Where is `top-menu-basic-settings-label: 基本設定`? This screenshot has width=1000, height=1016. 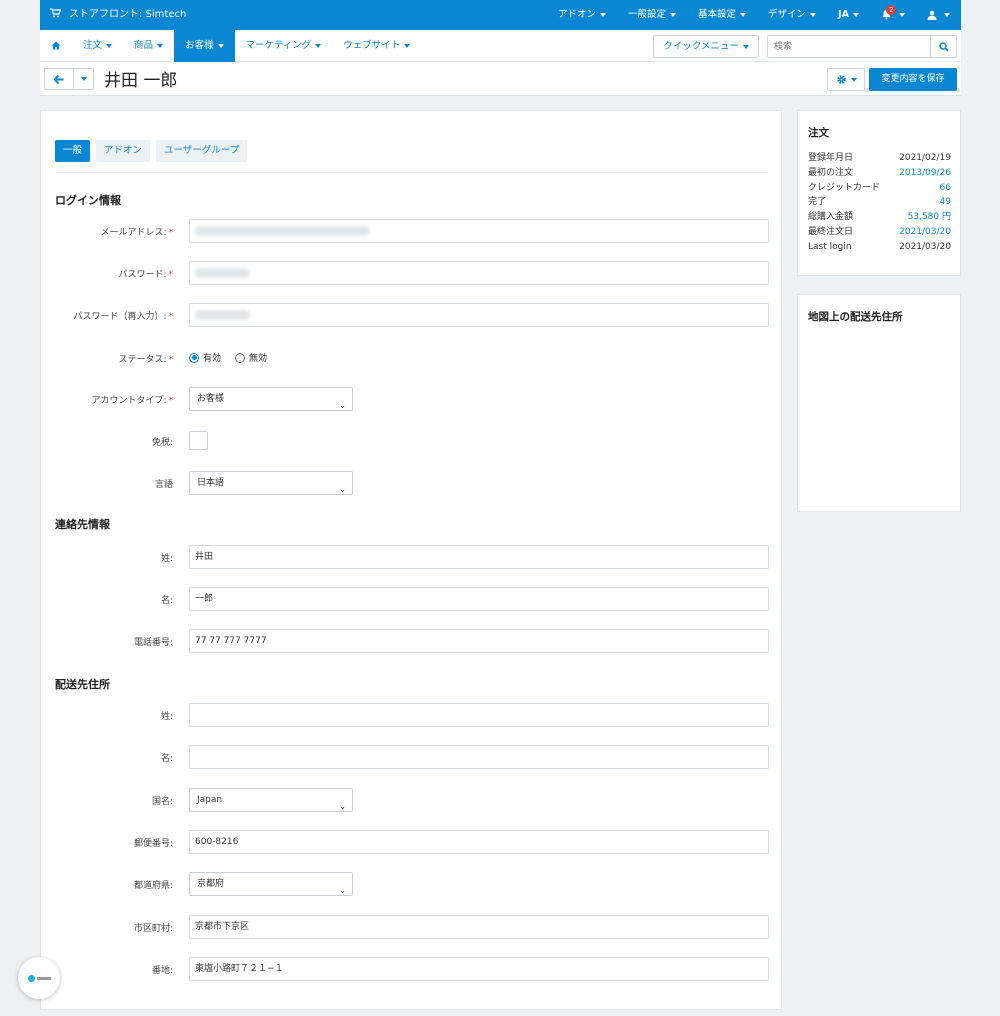 top-menu-basic-settings-label: 基本設定 is located at coordinates (717, 14).